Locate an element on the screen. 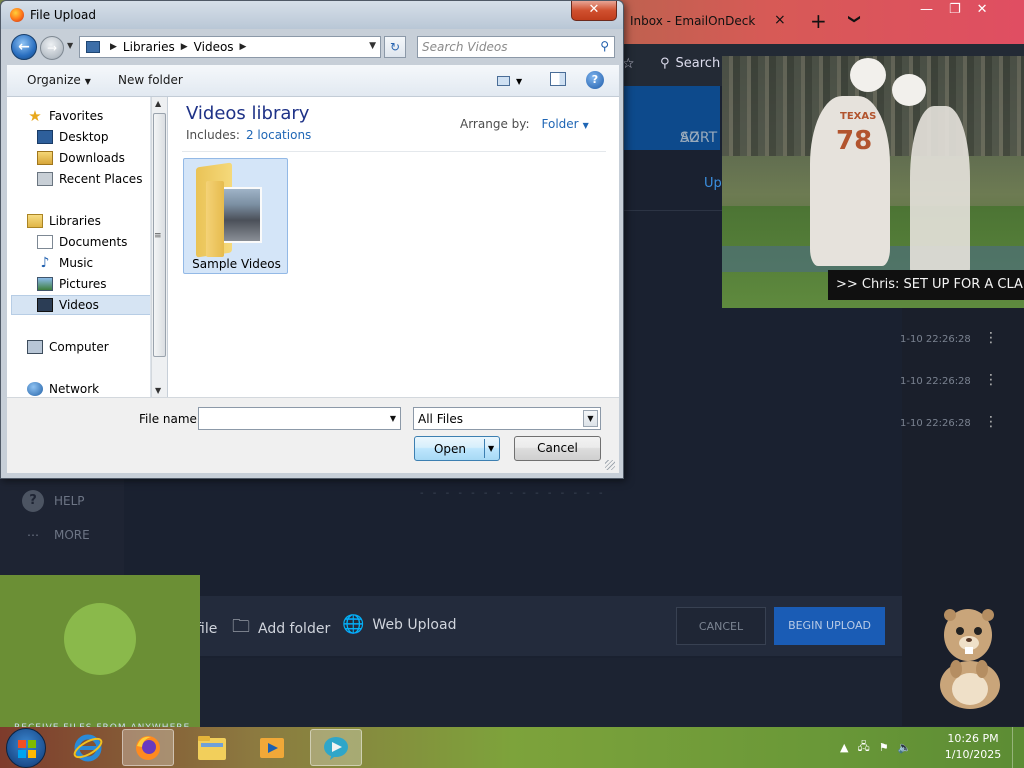  nav-network: Network is located at coordinates (63, 389).